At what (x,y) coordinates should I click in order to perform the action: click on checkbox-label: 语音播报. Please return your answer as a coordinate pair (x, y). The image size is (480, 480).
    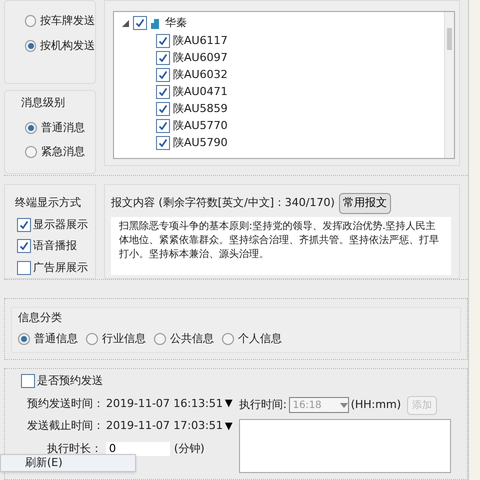
    Looking at the image, I should click on (55, 246).